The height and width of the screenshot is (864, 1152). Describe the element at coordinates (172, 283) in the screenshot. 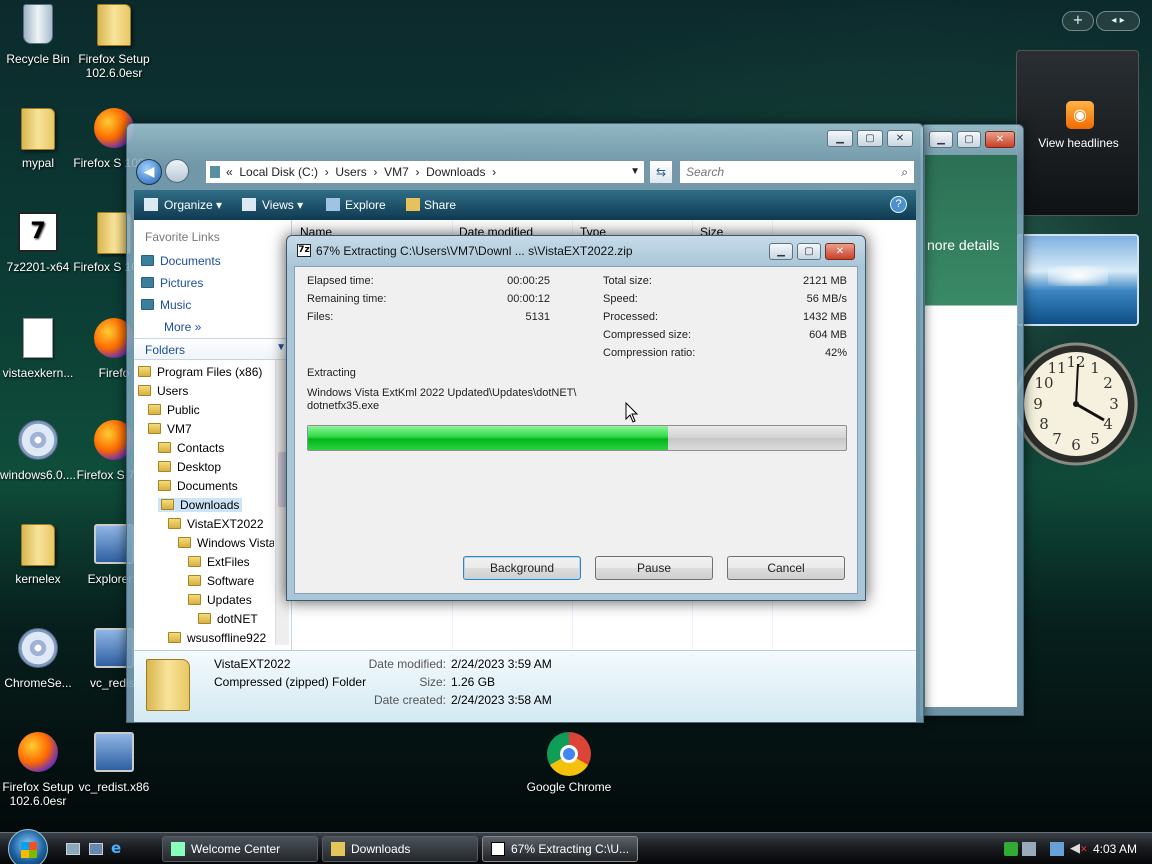

I see `favorite-pictures: Pictures` at that location.